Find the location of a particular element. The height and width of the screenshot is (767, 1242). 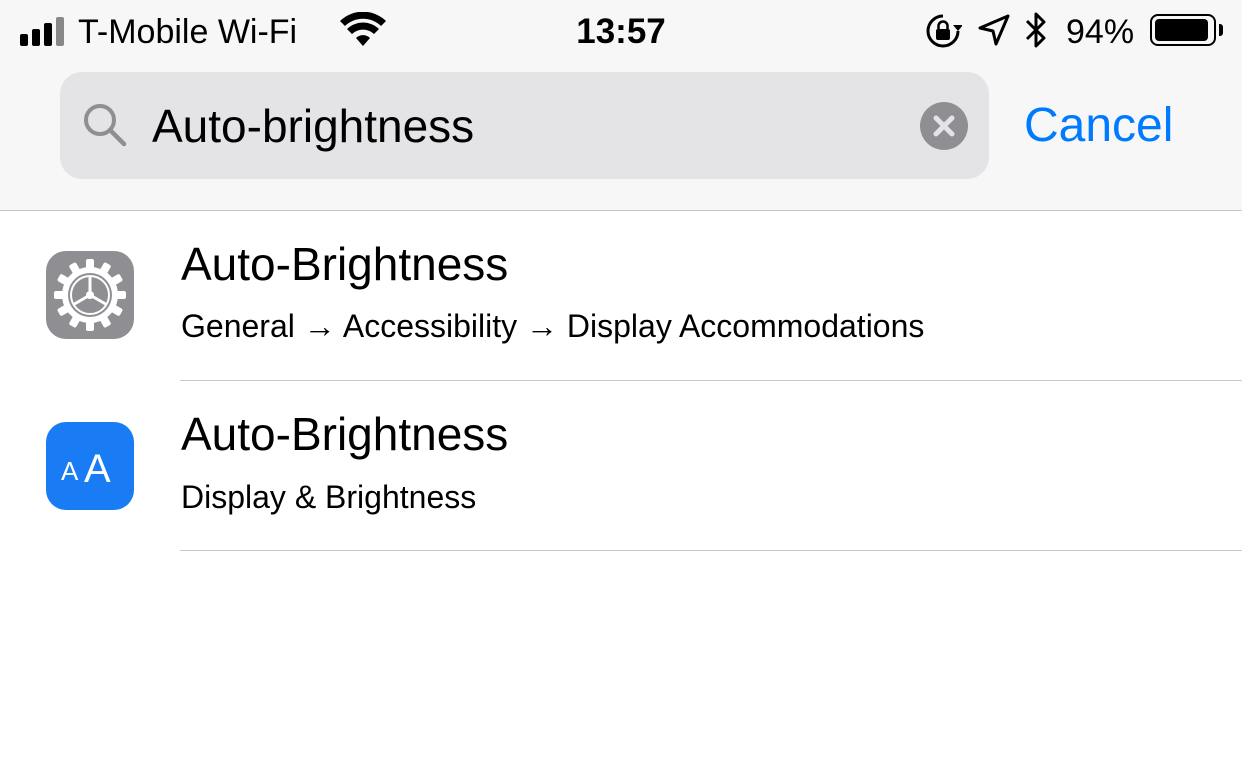

status-time: 13:57 is located at coordinates (621, 31).